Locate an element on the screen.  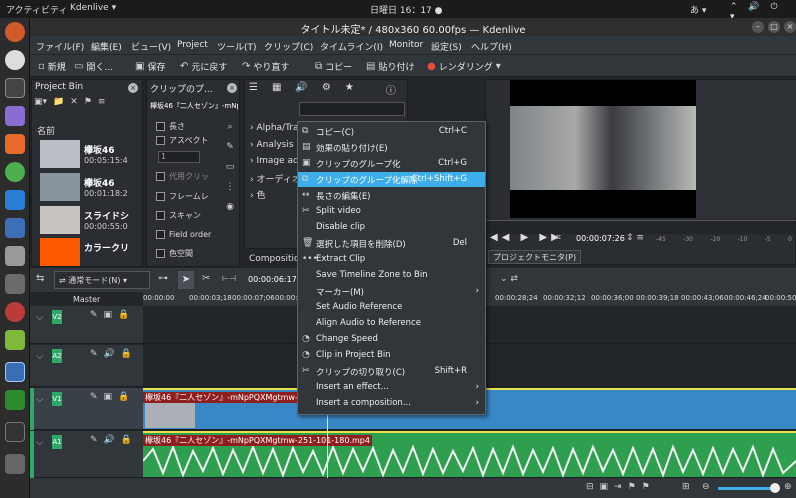
context-menu-item: ◔ Clip in Project Bin is located at coordinates (391, 355).